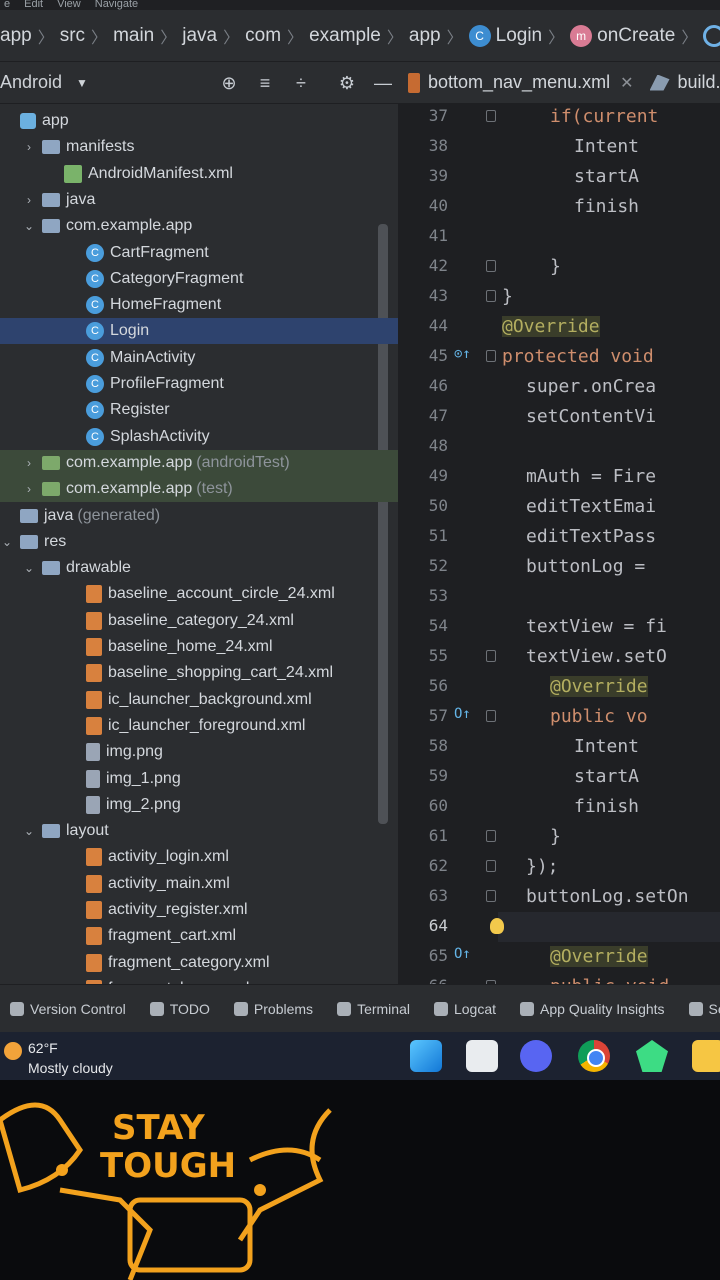 Image resolution: width=720 pixels, height=1280 pixels. I want to click on tree-item: C ProfileFragment, so click(199, 384).